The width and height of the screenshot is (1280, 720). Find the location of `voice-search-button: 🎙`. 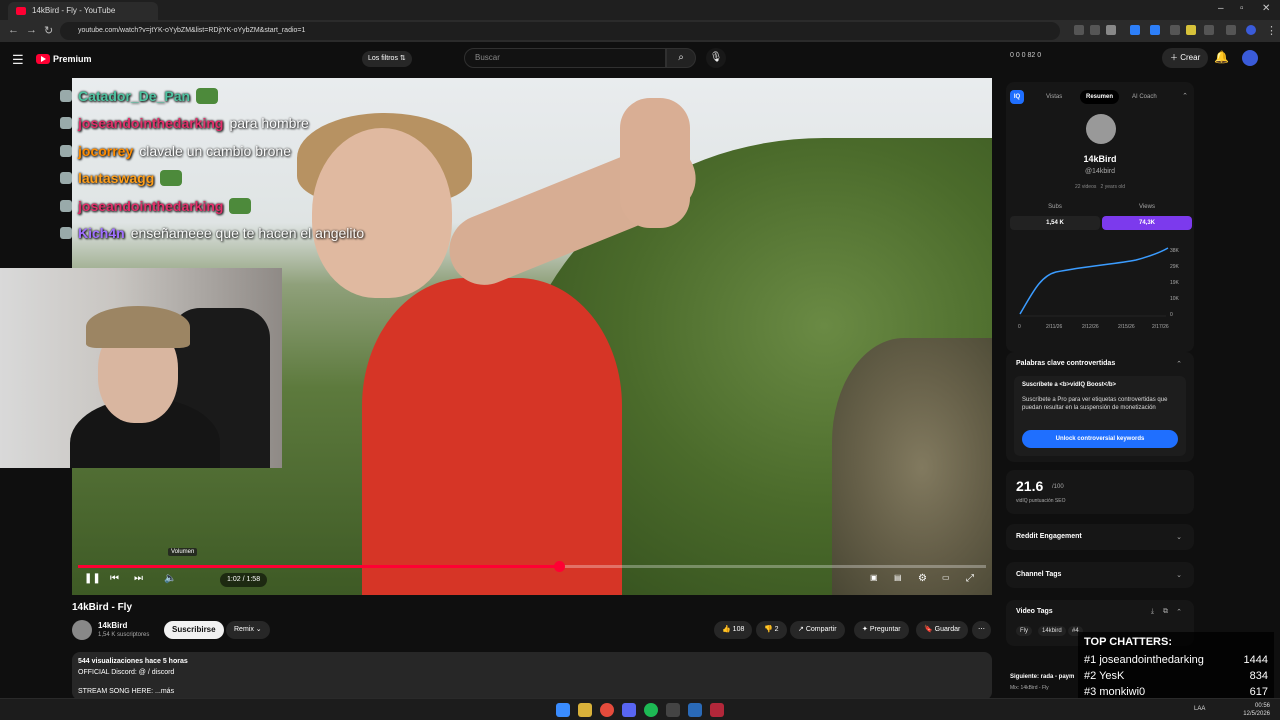

voice-search-button: 🎙 is located at coordinates (716, 58).